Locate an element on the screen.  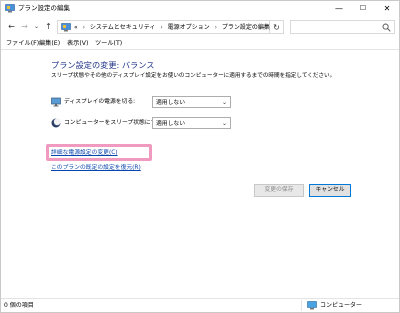
address-bar: « › システムとセキュリティ › 電源オプション › プラン設定の編集 ⌄ is located at coordinates (163, 27).